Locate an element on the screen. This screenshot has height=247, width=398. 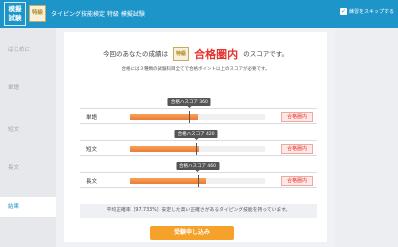
score-bar: 合格ハスコア 360 is located at coordinates (197, 110).